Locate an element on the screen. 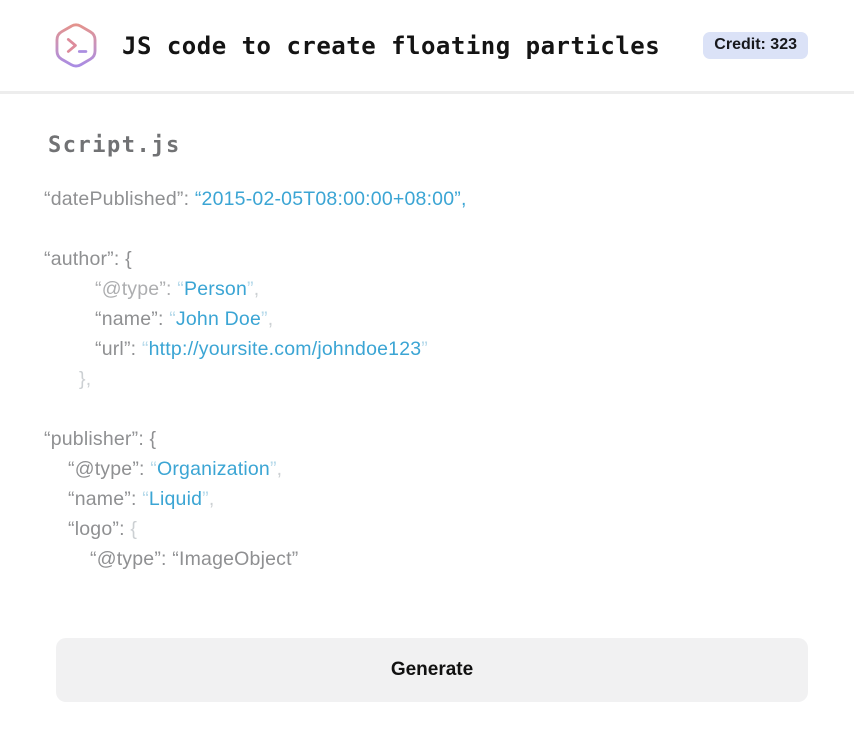 The image size is (854, 748). credit-badge: Credit: 323 is located at coordinates (755, 45).